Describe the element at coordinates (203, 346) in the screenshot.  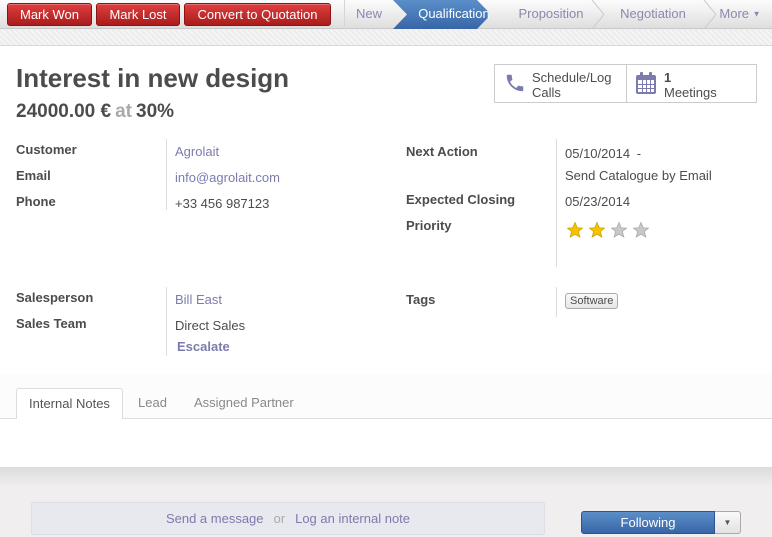
I see `escalate-button: Escalate` at that location.